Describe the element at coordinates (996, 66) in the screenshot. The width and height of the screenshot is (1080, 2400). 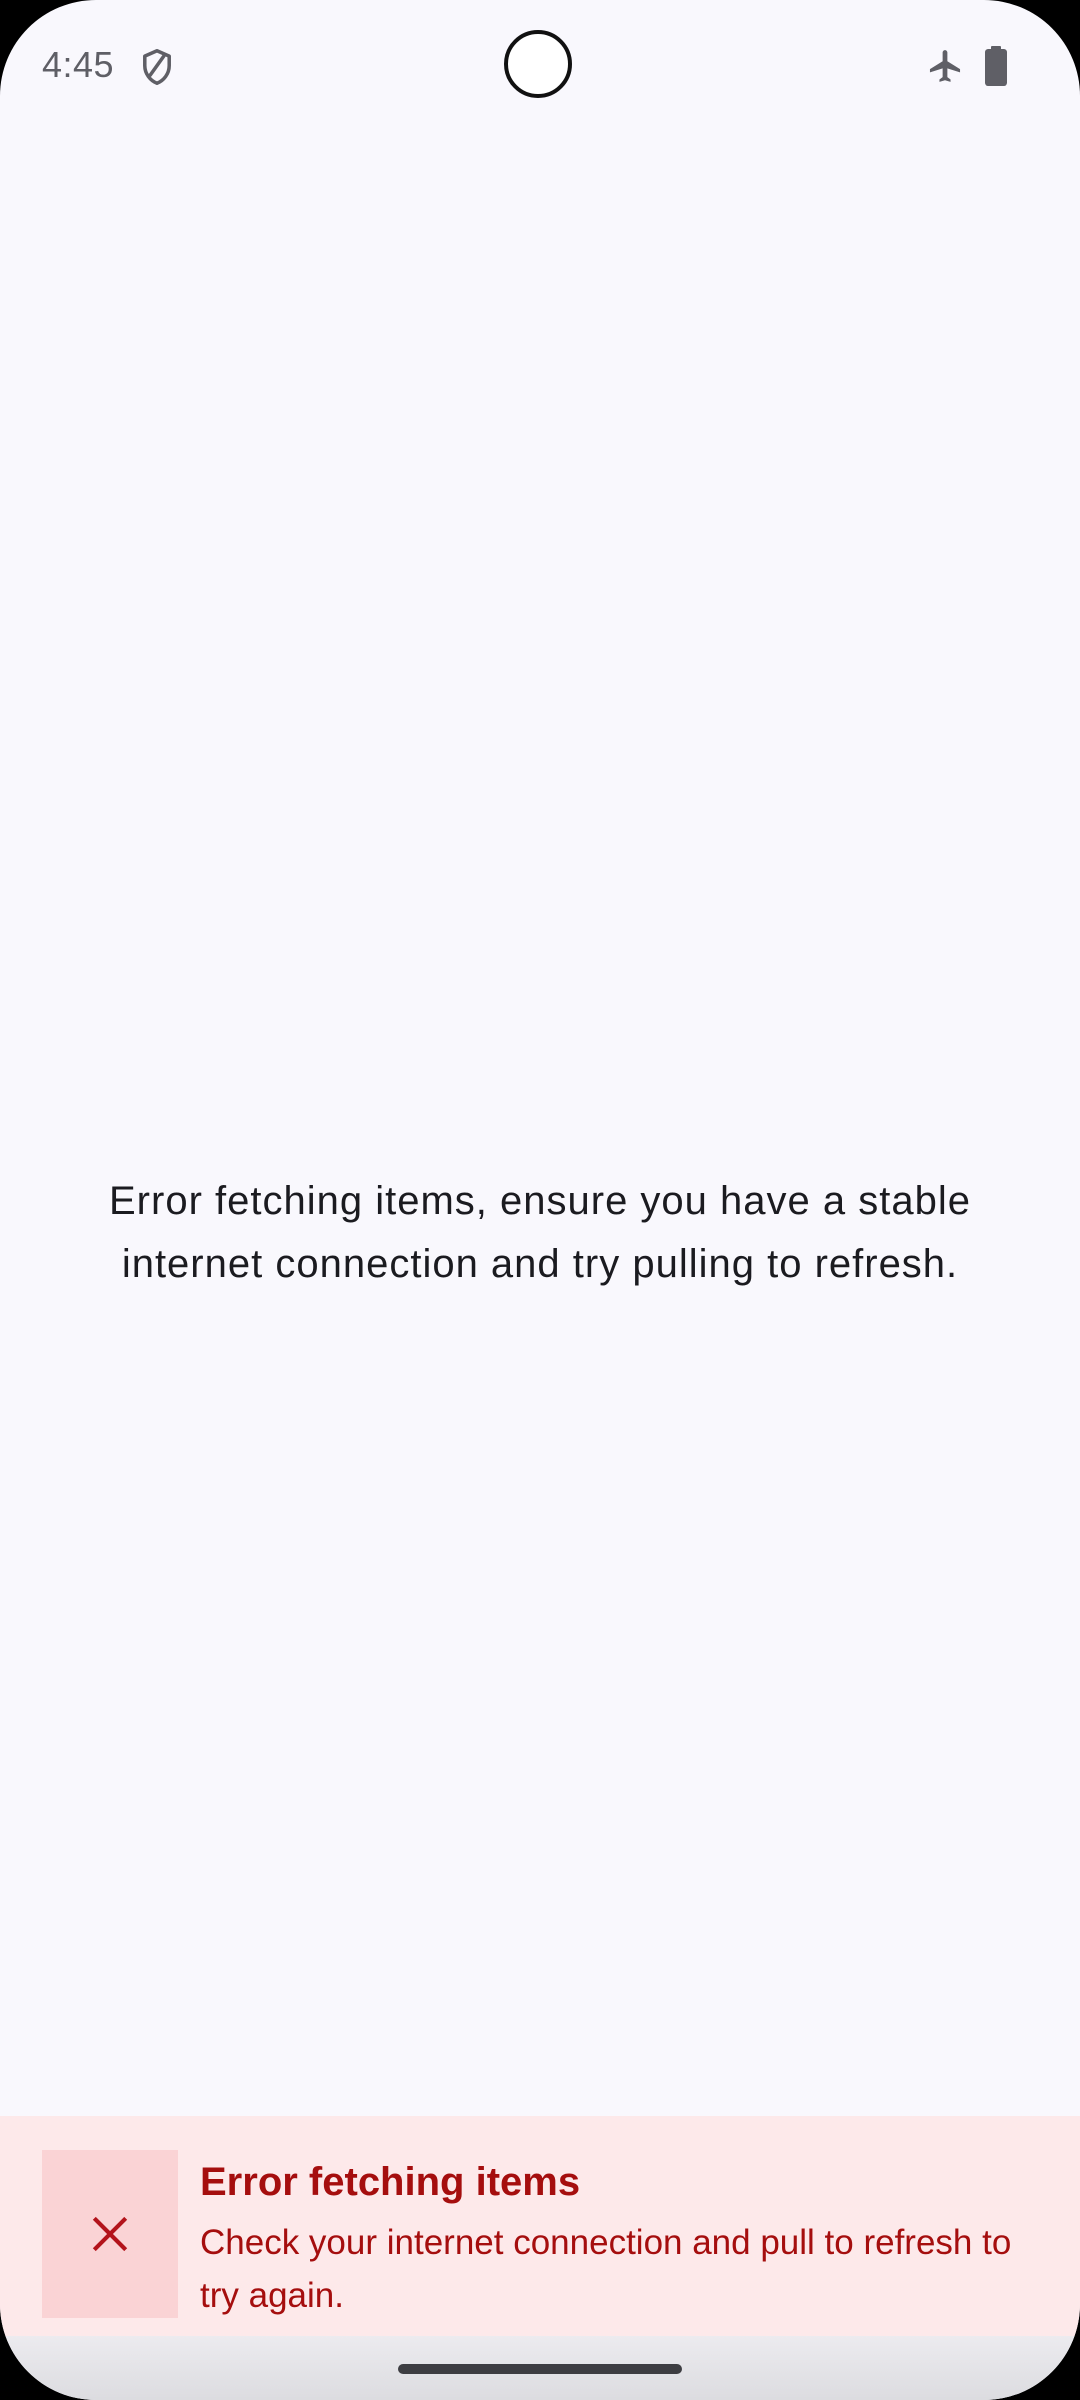
I see `battery-icon` at that location.